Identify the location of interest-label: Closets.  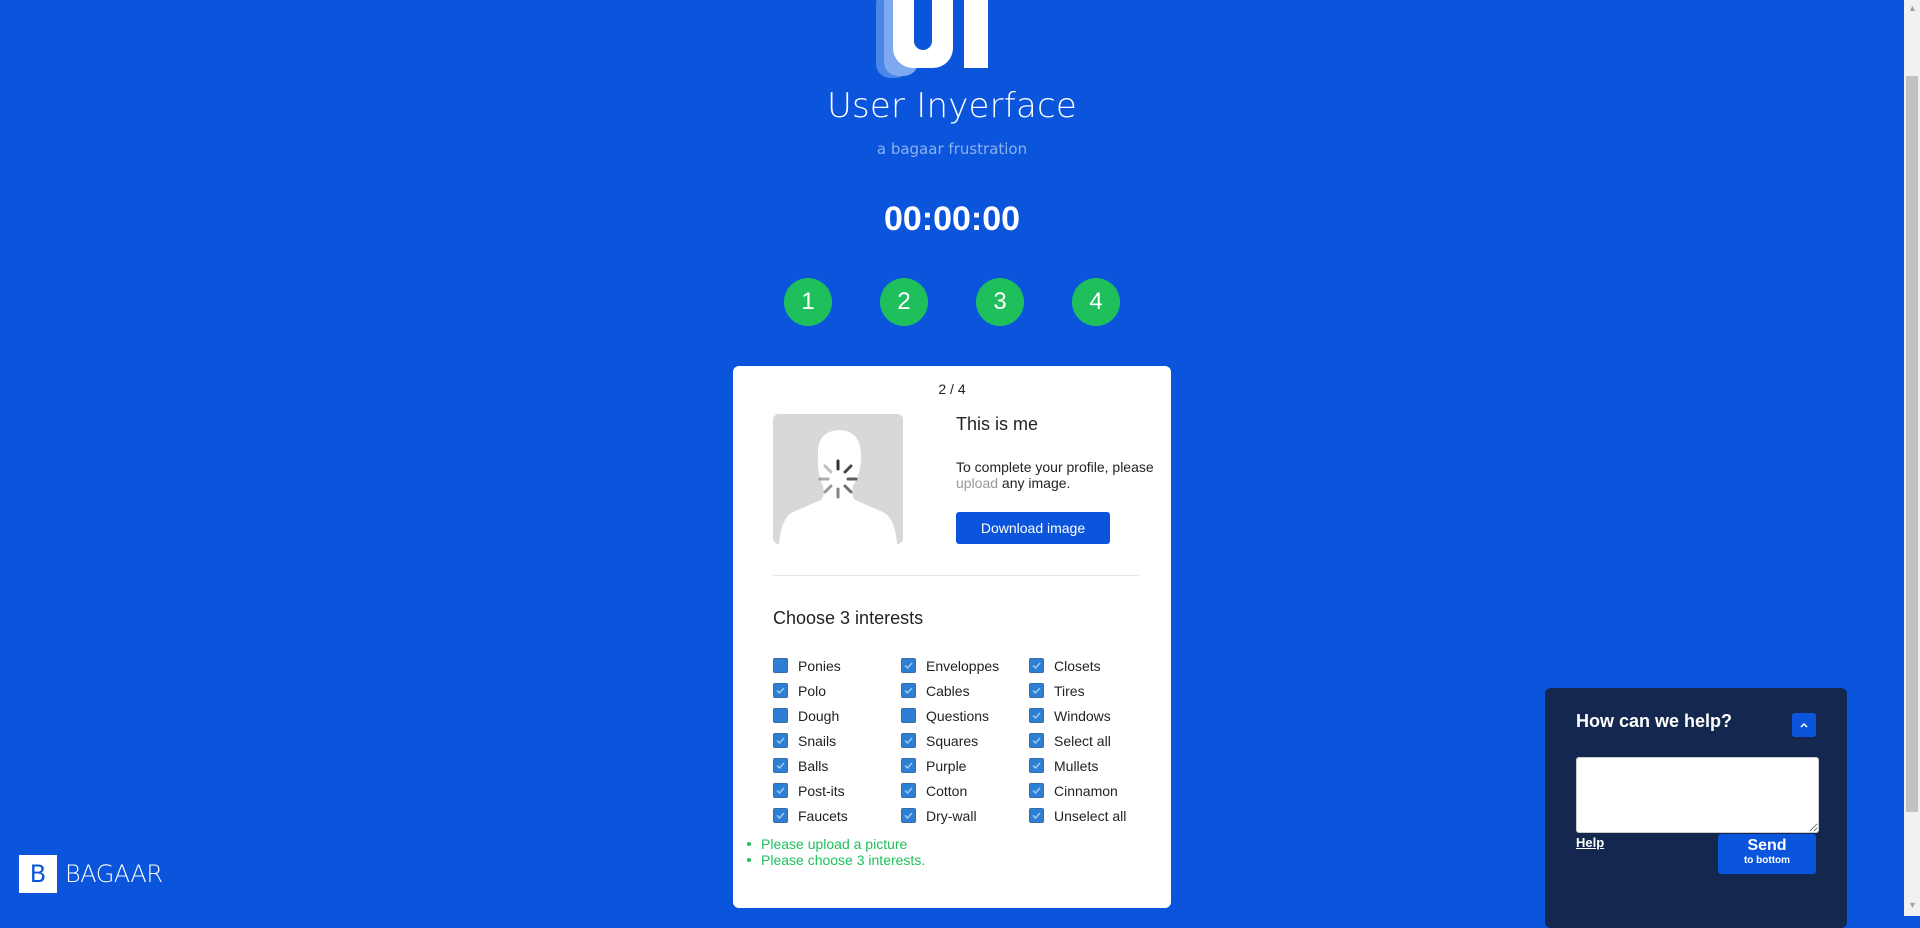
(1077, 665).